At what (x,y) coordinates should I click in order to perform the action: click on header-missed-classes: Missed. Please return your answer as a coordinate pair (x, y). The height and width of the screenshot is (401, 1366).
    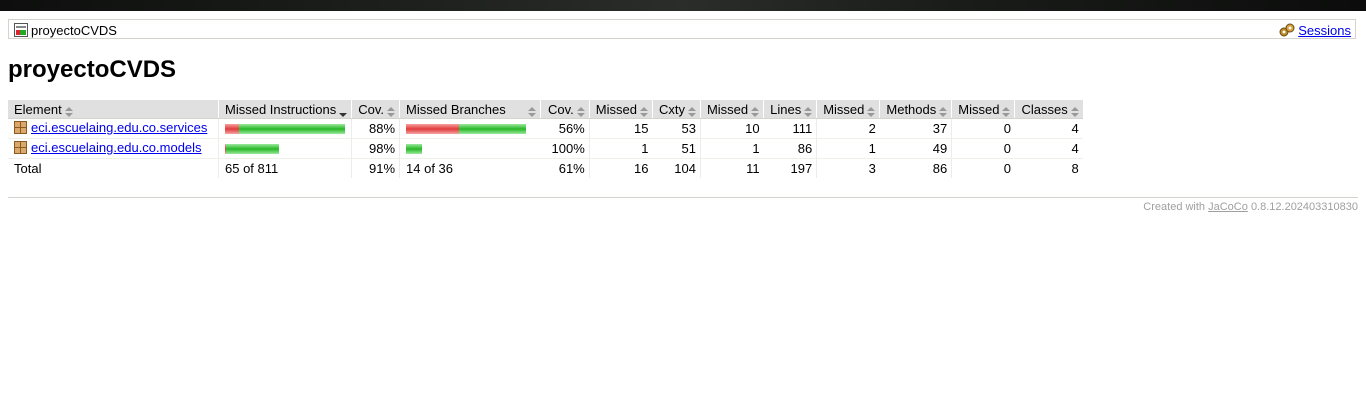
    Looking at the image, I should click on (983, 109).